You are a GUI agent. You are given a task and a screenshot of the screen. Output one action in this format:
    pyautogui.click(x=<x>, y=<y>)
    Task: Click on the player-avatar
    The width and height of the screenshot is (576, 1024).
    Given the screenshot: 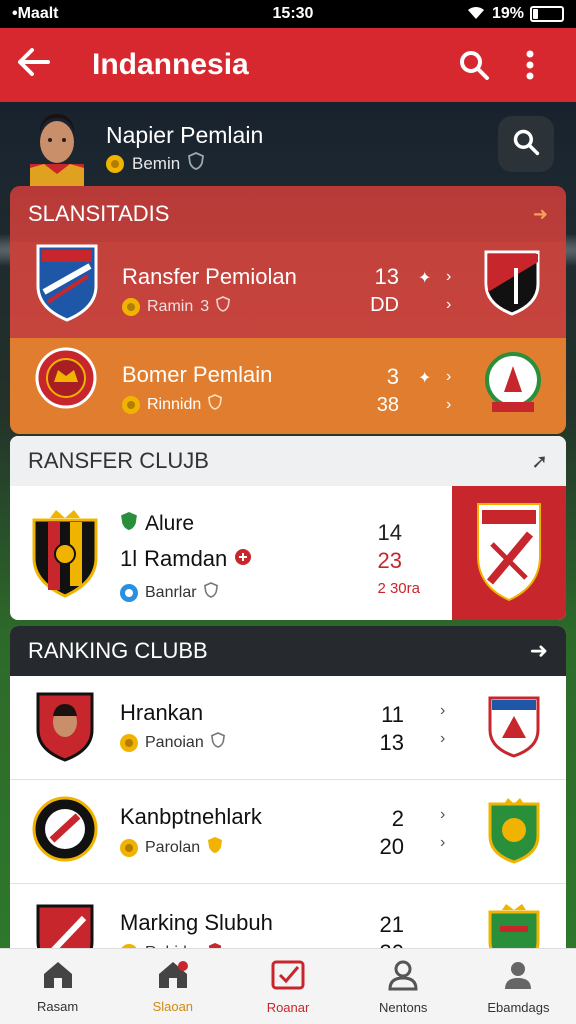 What is the action you would take?
    pyautogui.click(x=57, y=147)
    